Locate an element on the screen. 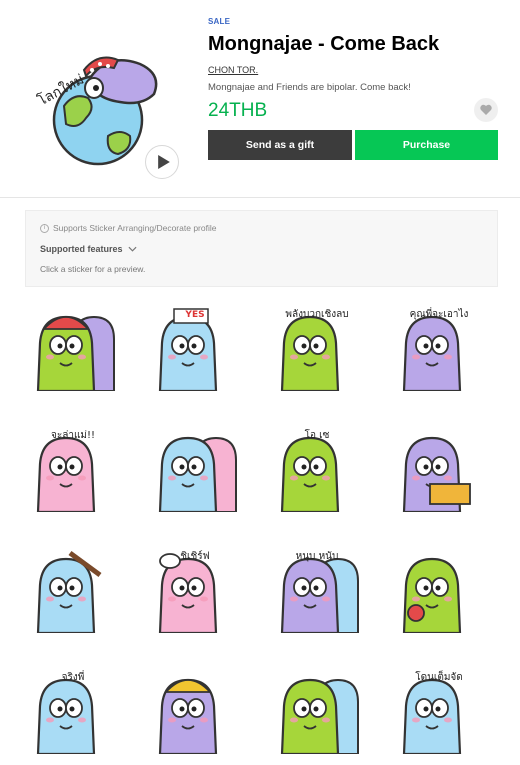 The image size is (520, 765). chevron-down-icon is located at coordinates (132, 249).